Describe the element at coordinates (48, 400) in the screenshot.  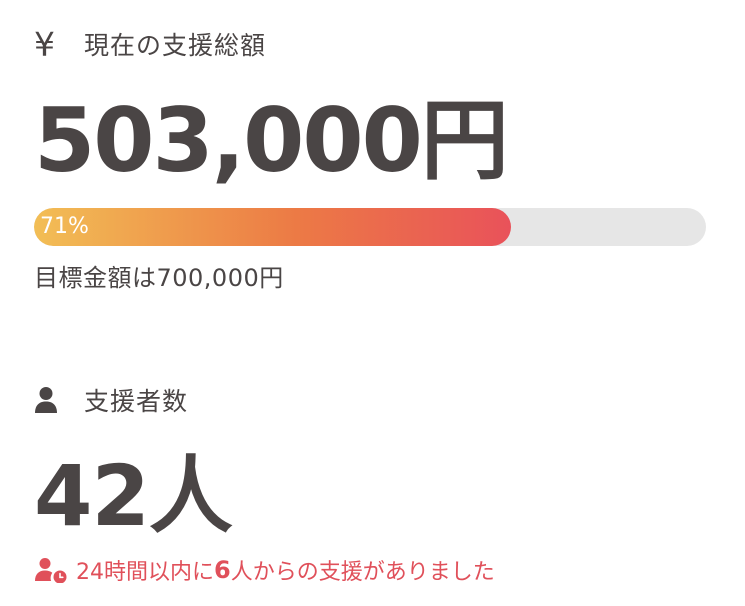
I see `person-icon` at that location.